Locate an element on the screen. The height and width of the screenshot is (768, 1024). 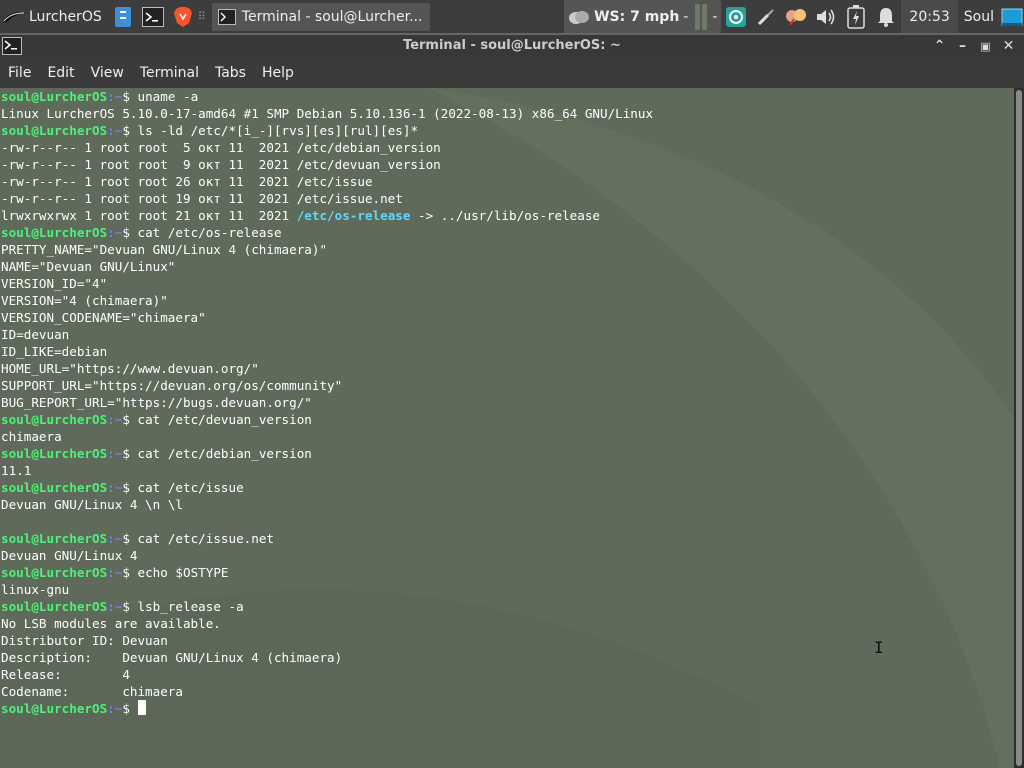
window-controls: ⌃ – ▣ ✕ is located at coordinates (974, 46).